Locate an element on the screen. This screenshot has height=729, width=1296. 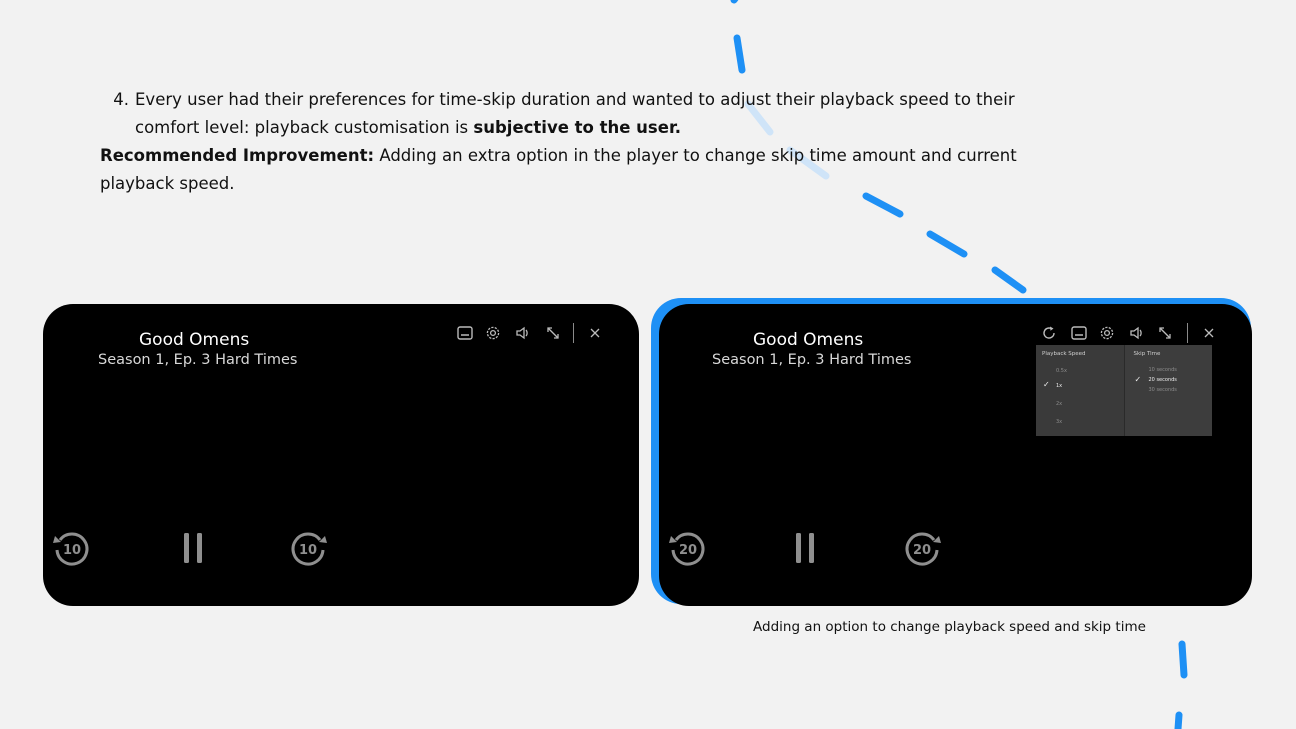
rewind-seconds: 20 is located at coordinates (688, 550).